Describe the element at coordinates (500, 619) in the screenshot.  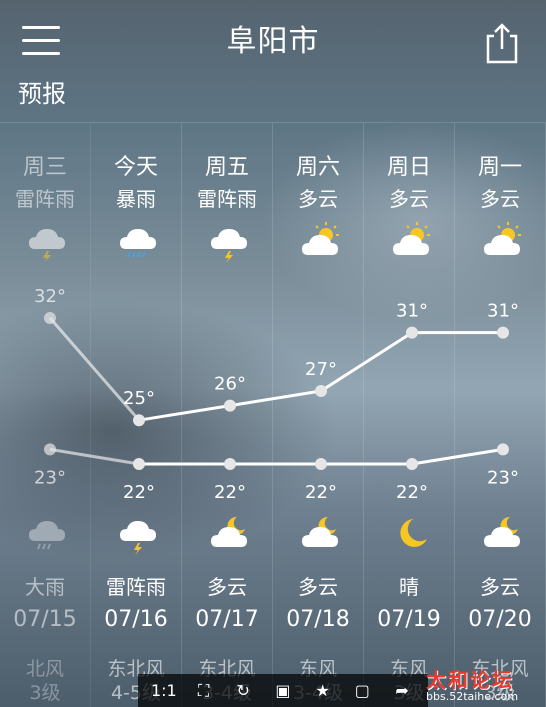
I see `date-label: 07/20` at that location.